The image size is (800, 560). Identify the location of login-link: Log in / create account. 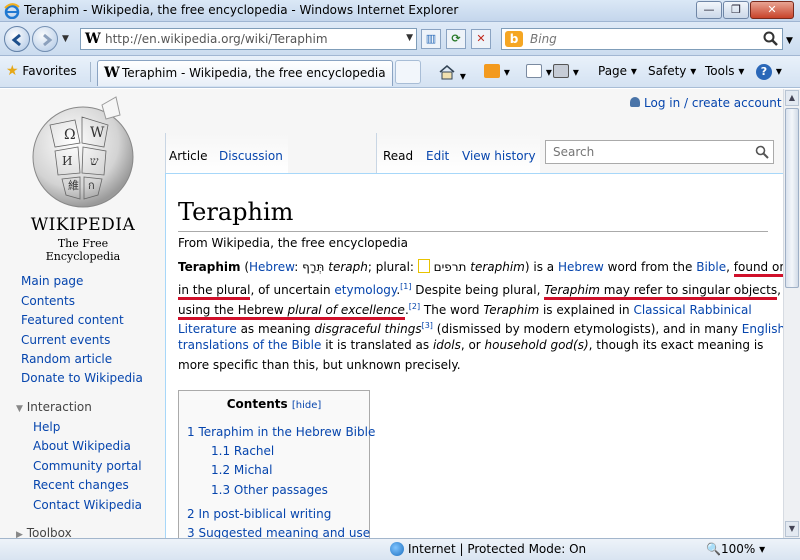
(706, 103).